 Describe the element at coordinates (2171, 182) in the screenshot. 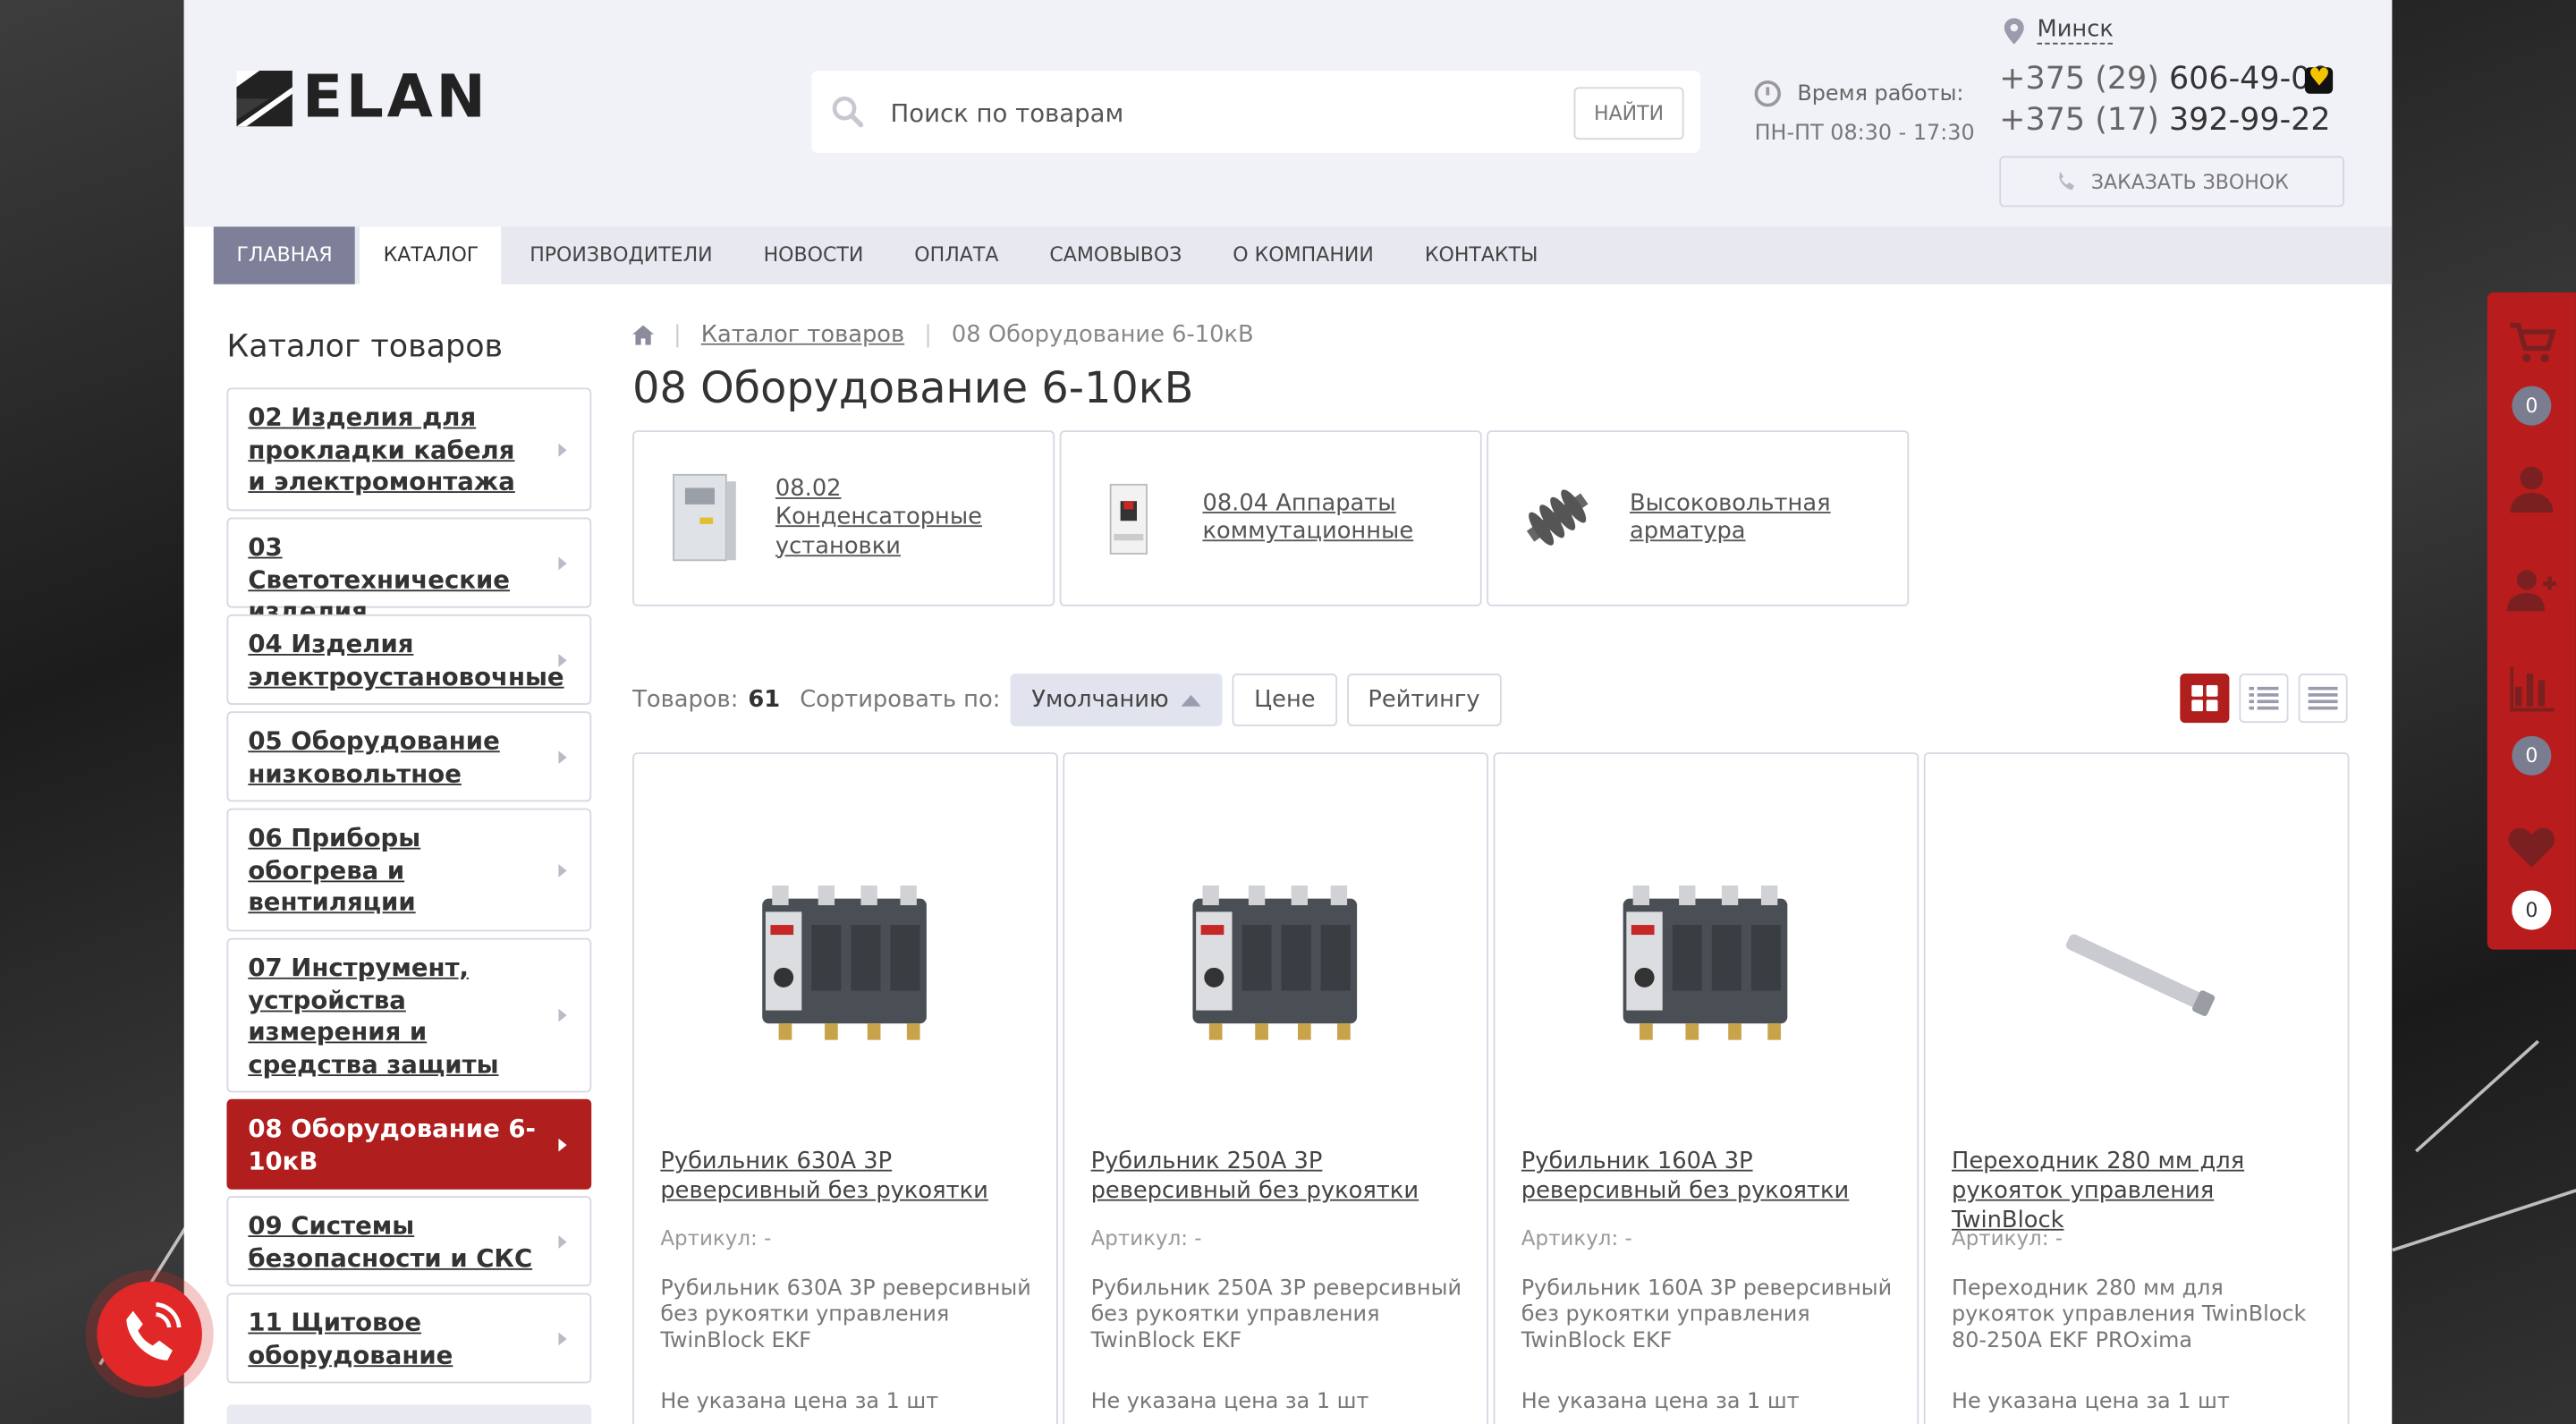

I see `callback-button: ЗАКАЗАТЬ ЗВОНОК` at that location.